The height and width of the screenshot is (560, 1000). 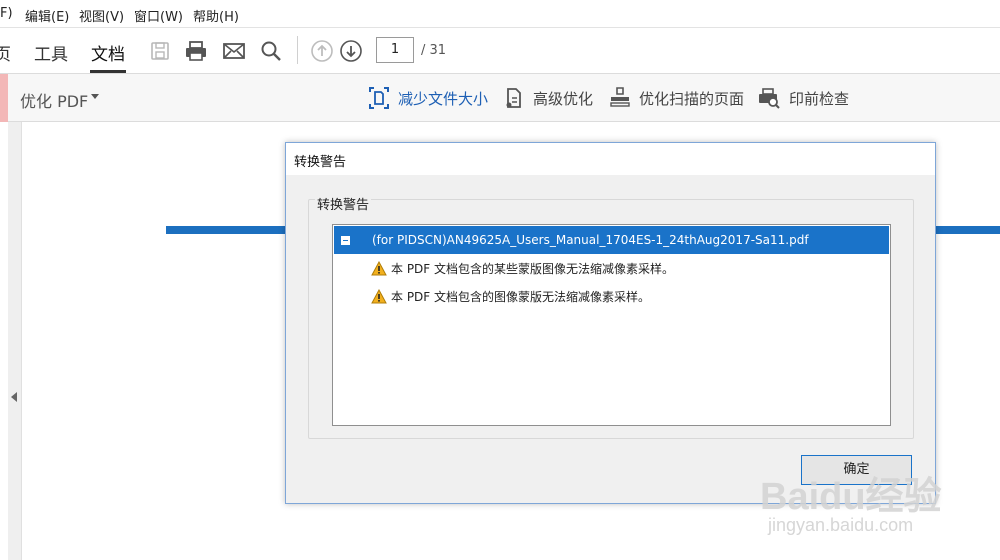 I want to click on watermark-url: jingyan.baidu.com, so click(x=841, y=525).